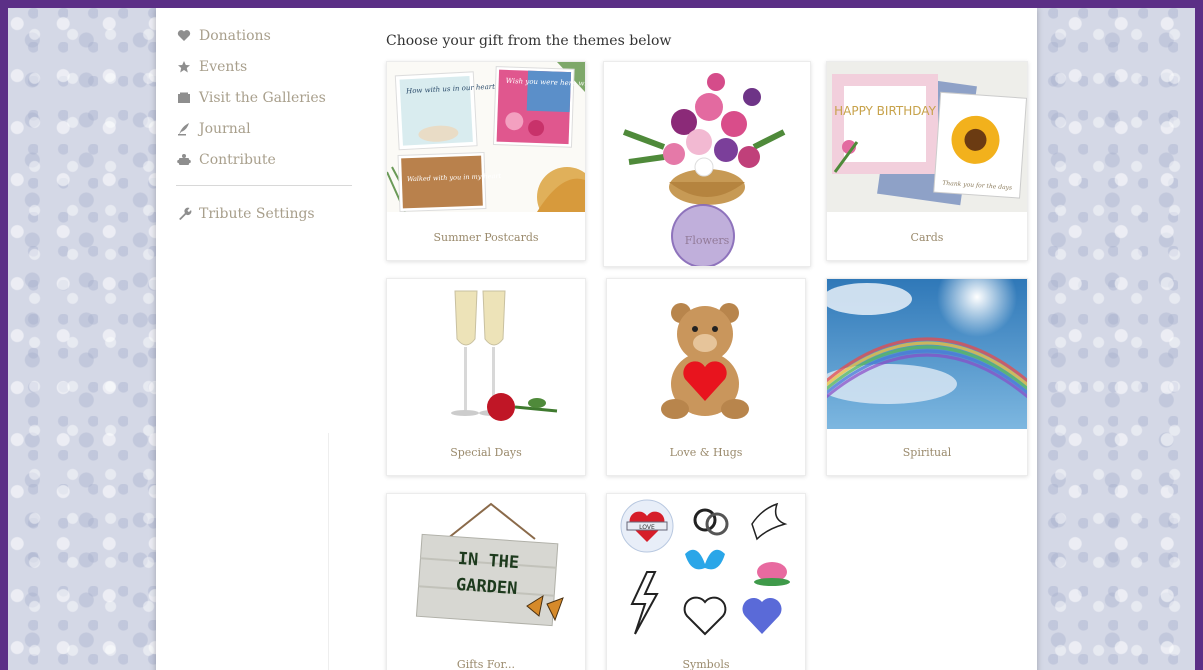 The image size is (1203, 670). What do you see at coordinates (264, 185) in the screenshot?
I see `sidebar-divider` at bounding box center [264, 185].